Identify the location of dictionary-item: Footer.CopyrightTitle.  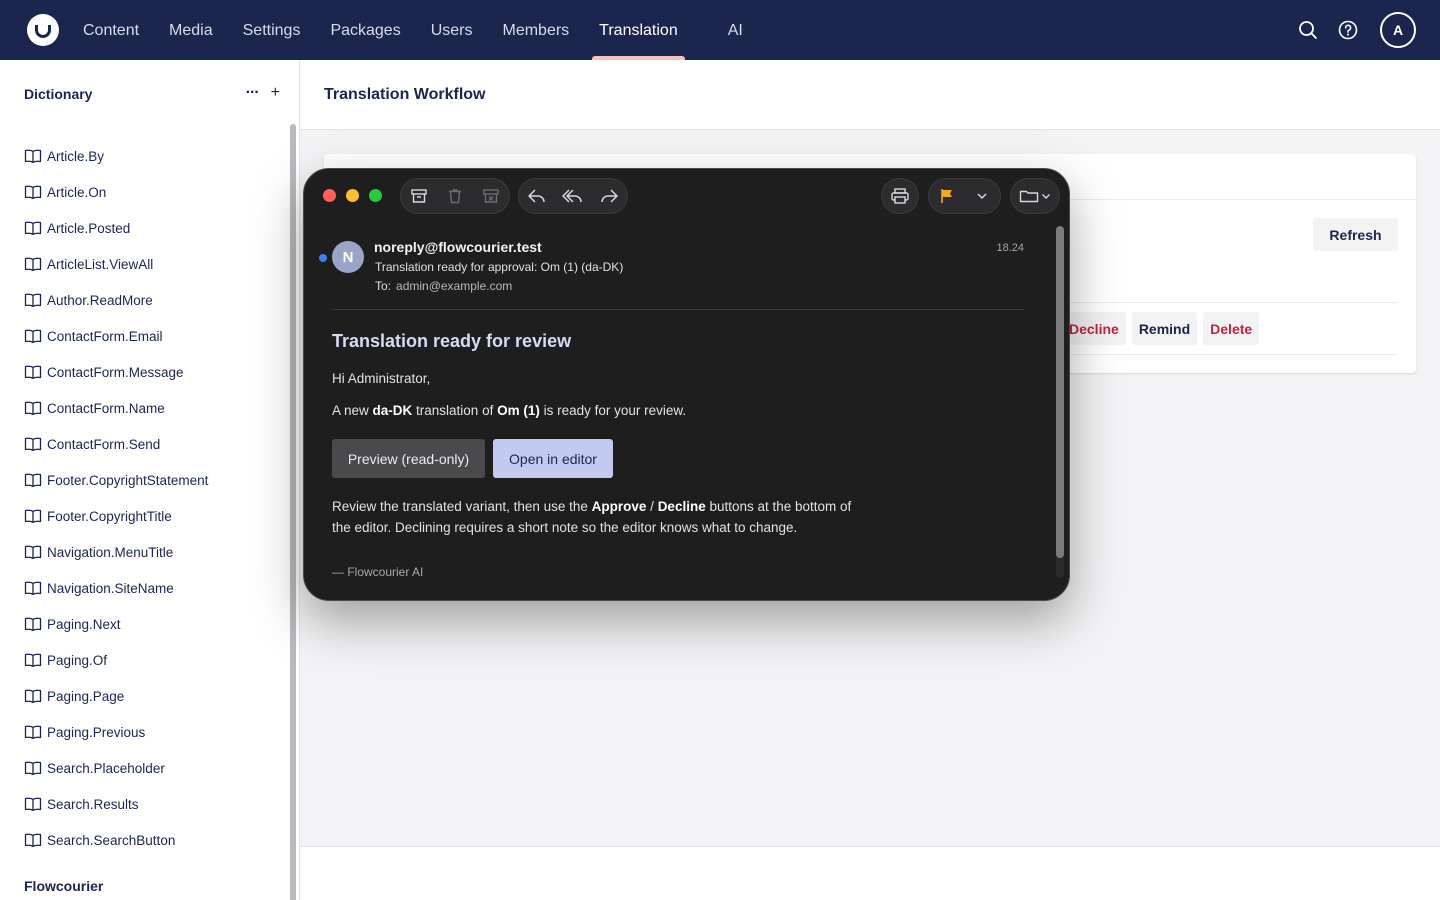
(116, 516).